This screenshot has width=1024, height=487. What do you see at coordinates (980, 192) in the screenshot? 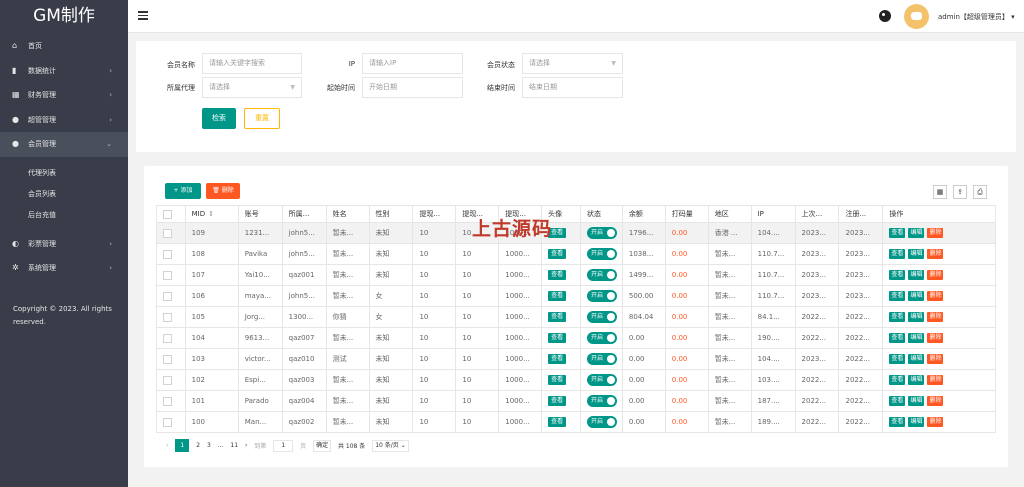
I see `print-icon: ⎙` at bounding box center [980, 192].